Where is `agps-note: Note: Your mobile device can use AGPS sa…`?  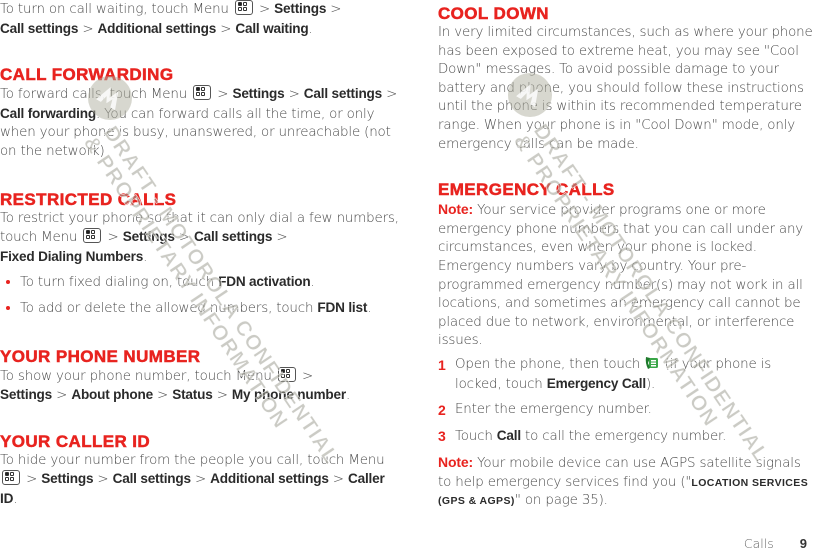
agps-note: Note: Your mobile device can use AGPS sa… is located at coordinates (623, 481).